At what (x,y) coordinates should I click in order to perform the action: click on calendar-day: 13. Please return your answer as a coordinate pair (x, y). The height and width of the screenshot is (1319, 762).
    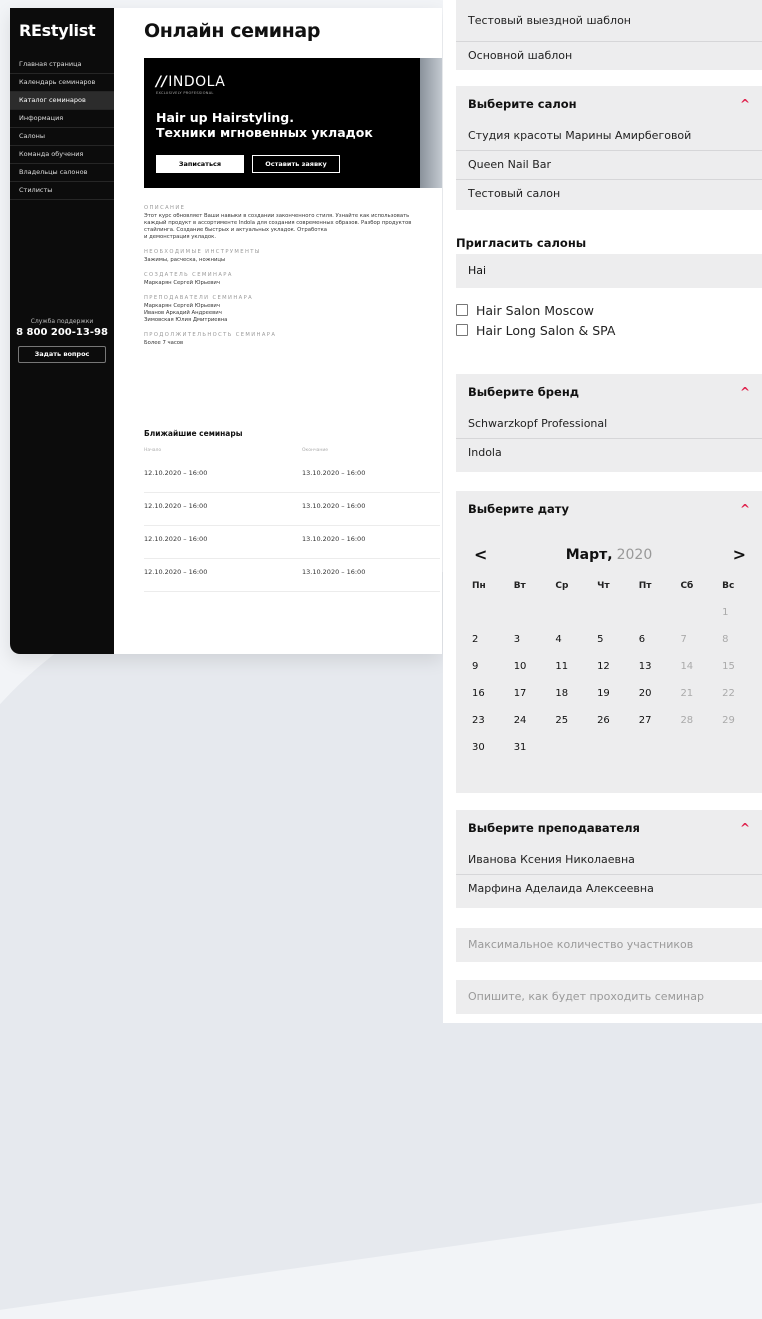
    Looking at the image, I should click on (656, 671).